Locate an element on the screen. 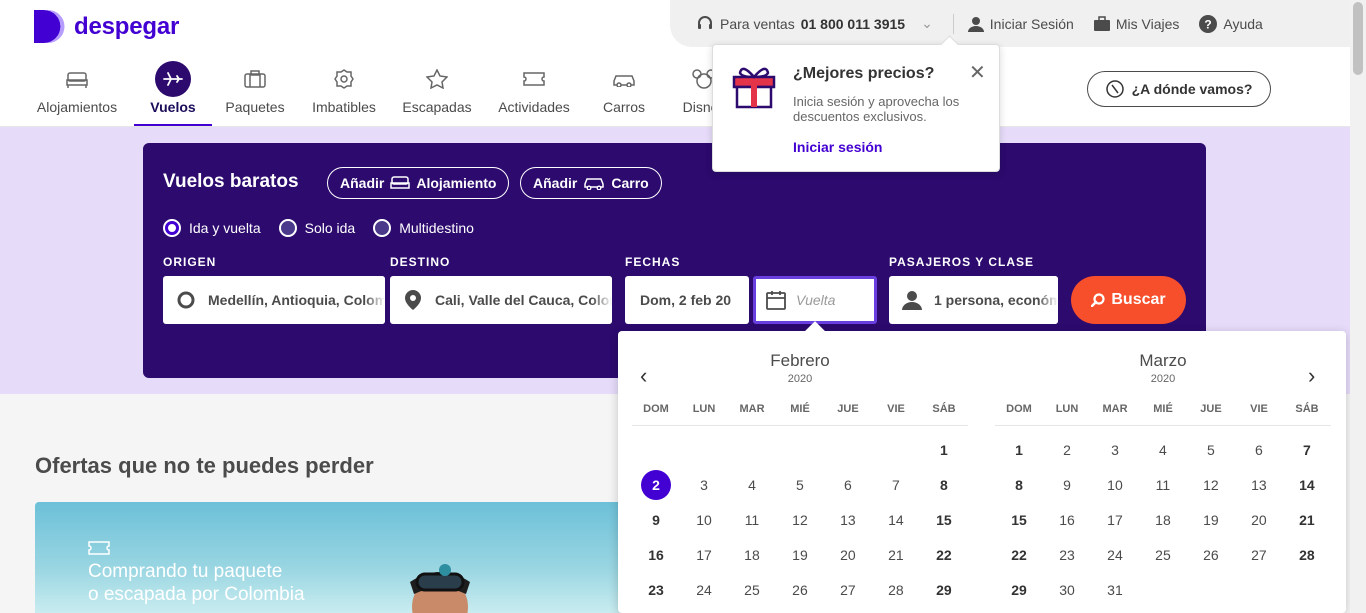 Image resolution: width=1366 pixels, height=613 pixels. scrollbar is located at coordinates (1358, 306).